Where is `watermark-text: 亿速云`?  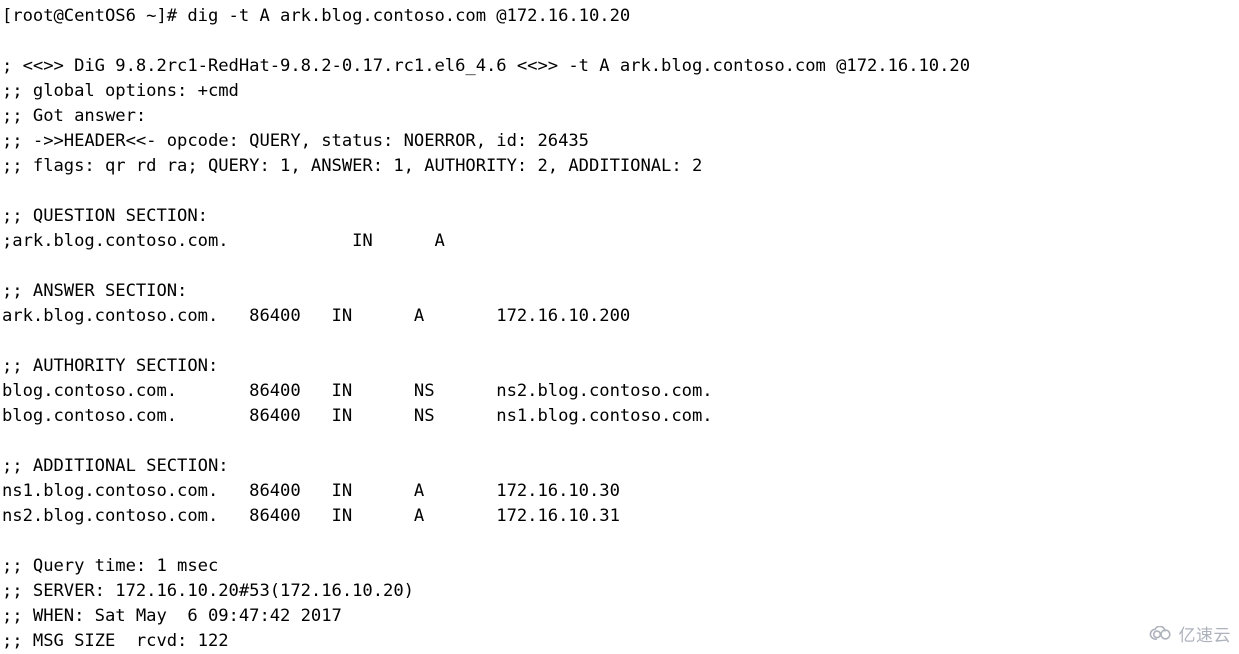
watermark-text: 亿速云 is located at coordinates (1204, 636).